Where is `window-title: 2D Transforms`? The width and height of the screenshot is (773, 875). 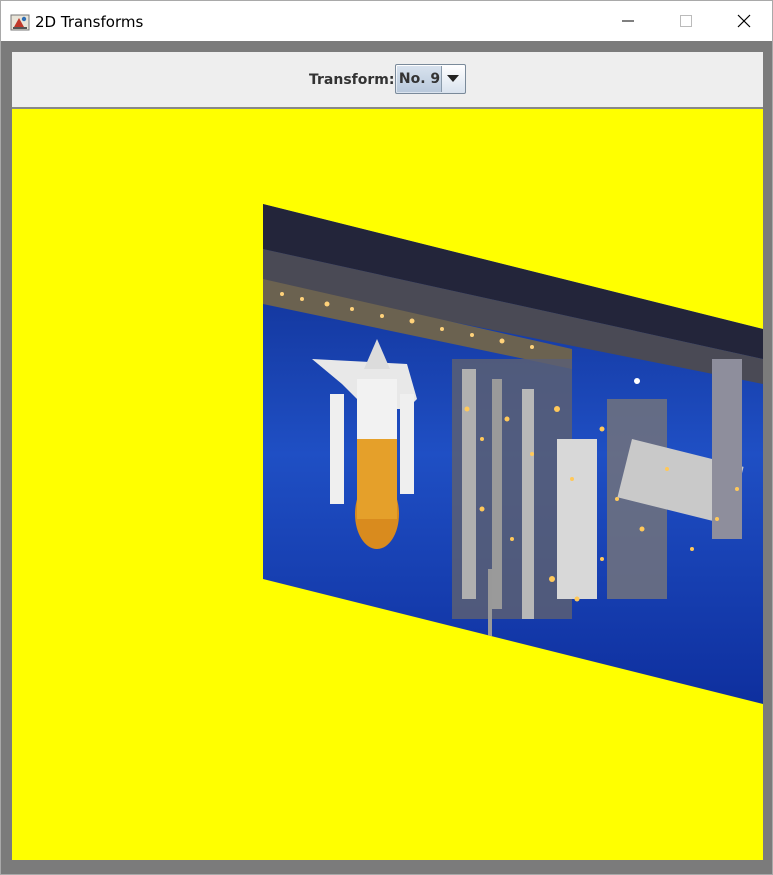 window-title: 2D Transforms is located at coordinates (89, 22).